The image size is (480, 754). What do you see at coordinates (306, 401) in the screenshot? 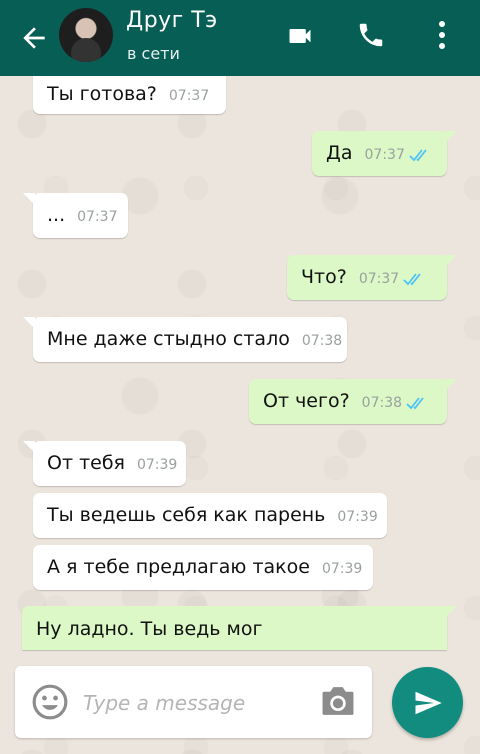
I see `message-text: От чего?` at bounding box center [306, 401].